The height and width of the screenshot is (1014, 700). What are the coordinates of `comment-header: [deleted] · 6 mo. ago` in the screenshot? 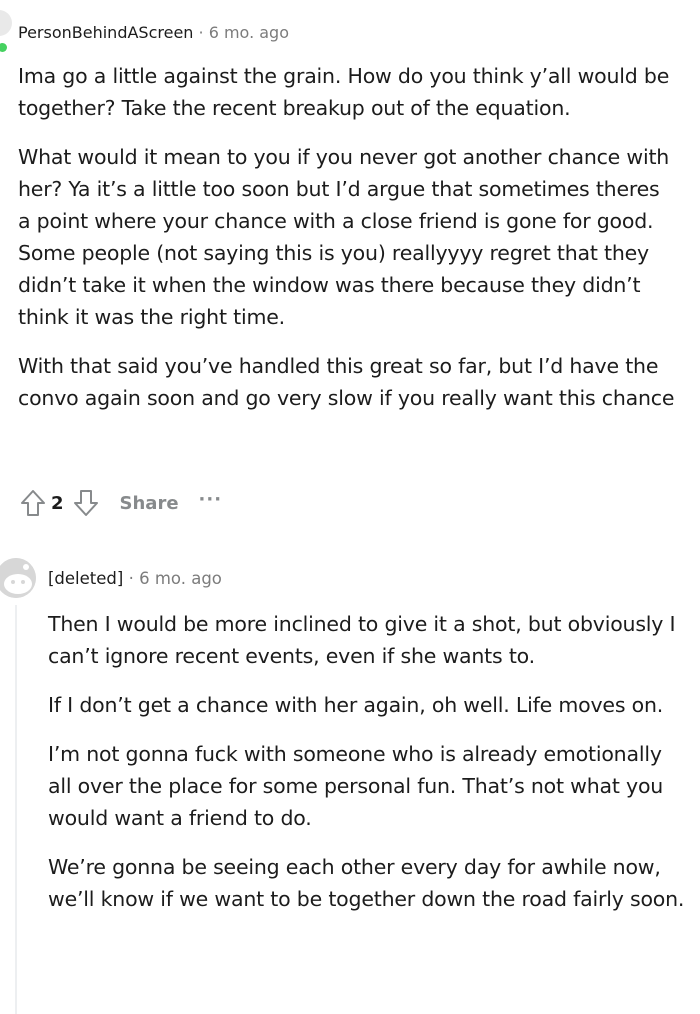 It's located at (135, 579).